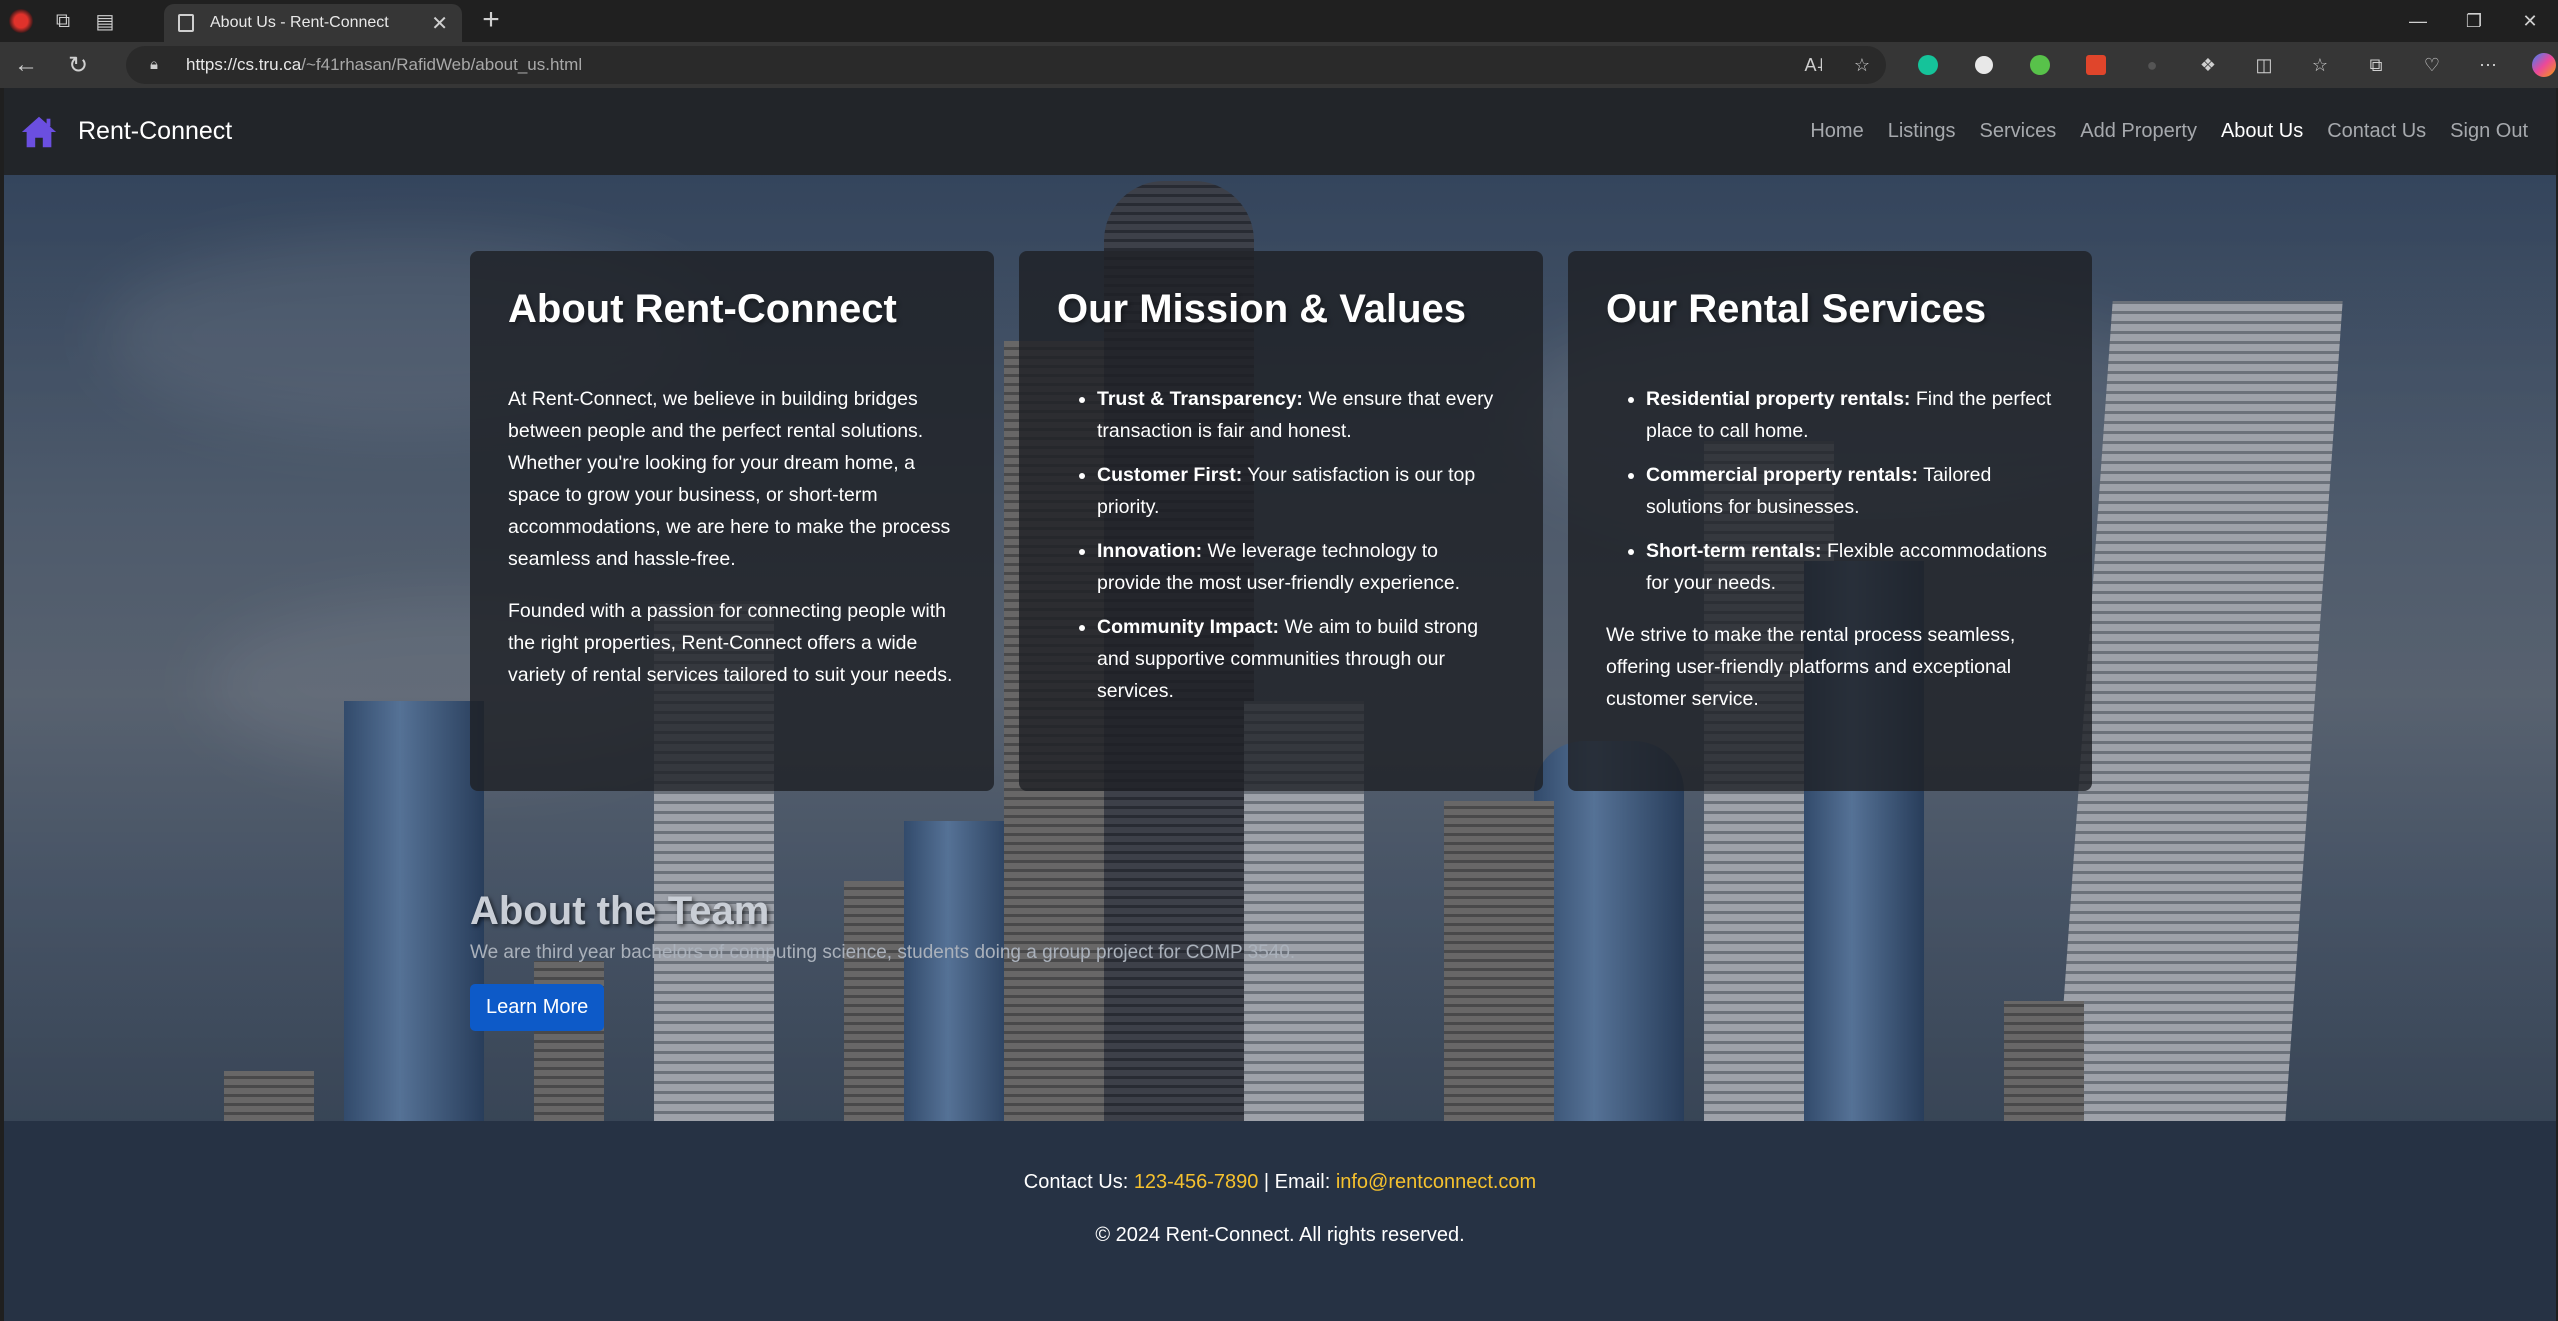 Image resolution: width=2558 pixels, height=1321 pixels. I want to click on contact-prefix: Contact Us:, so click(1078, 1182).